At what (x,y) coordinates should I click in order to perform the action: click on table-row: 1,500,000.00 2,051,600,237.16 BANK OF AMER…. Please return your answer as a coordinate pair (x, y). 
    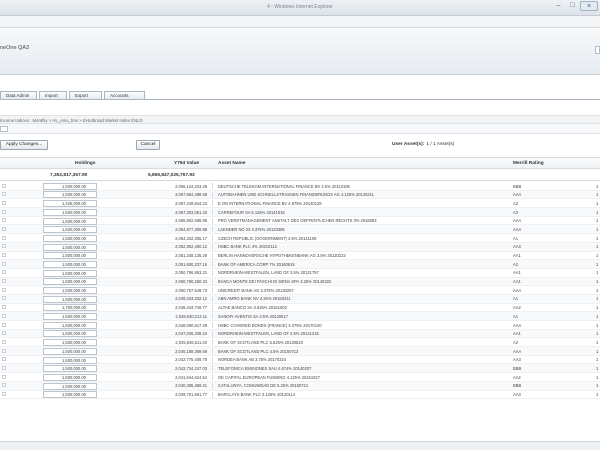
    Looking at the image, I should click on (300, 264).